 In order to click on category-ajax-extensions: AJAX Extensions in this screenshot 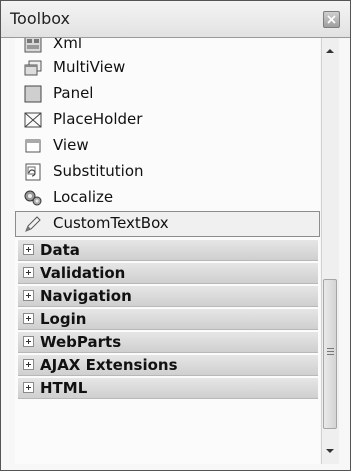, I will do `click(168, 365)`.